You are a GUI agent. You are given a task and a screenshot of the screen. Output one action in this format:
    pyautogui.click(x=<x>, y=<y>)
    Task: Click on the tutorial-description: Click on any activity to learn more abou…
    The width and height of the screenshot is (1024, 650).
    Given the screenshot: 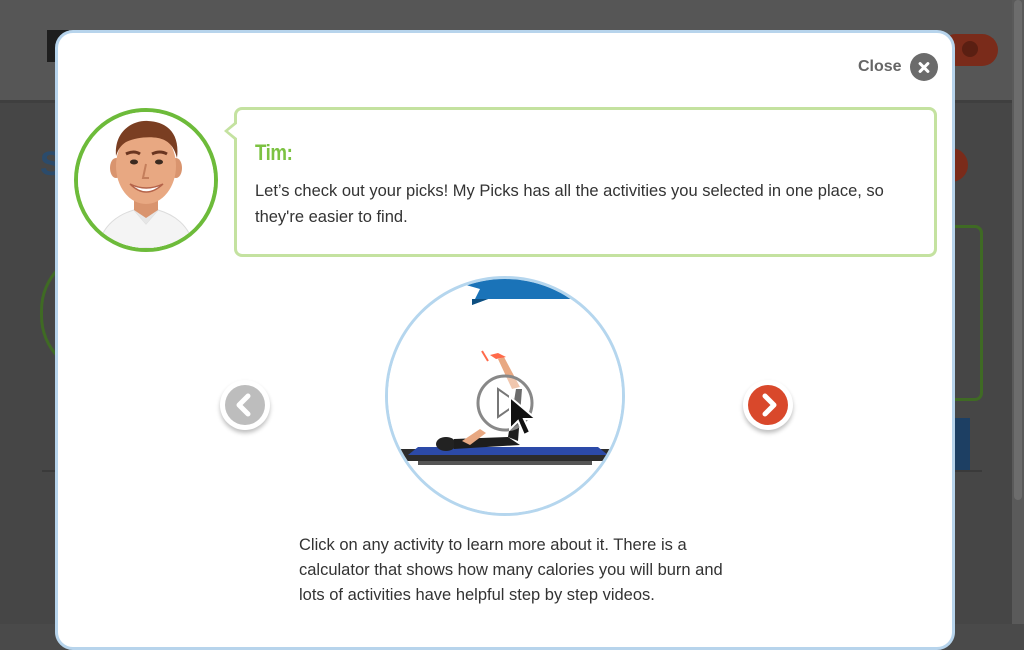 What is the action you would take?
    pyautogui.click(x=511, y=570)
    